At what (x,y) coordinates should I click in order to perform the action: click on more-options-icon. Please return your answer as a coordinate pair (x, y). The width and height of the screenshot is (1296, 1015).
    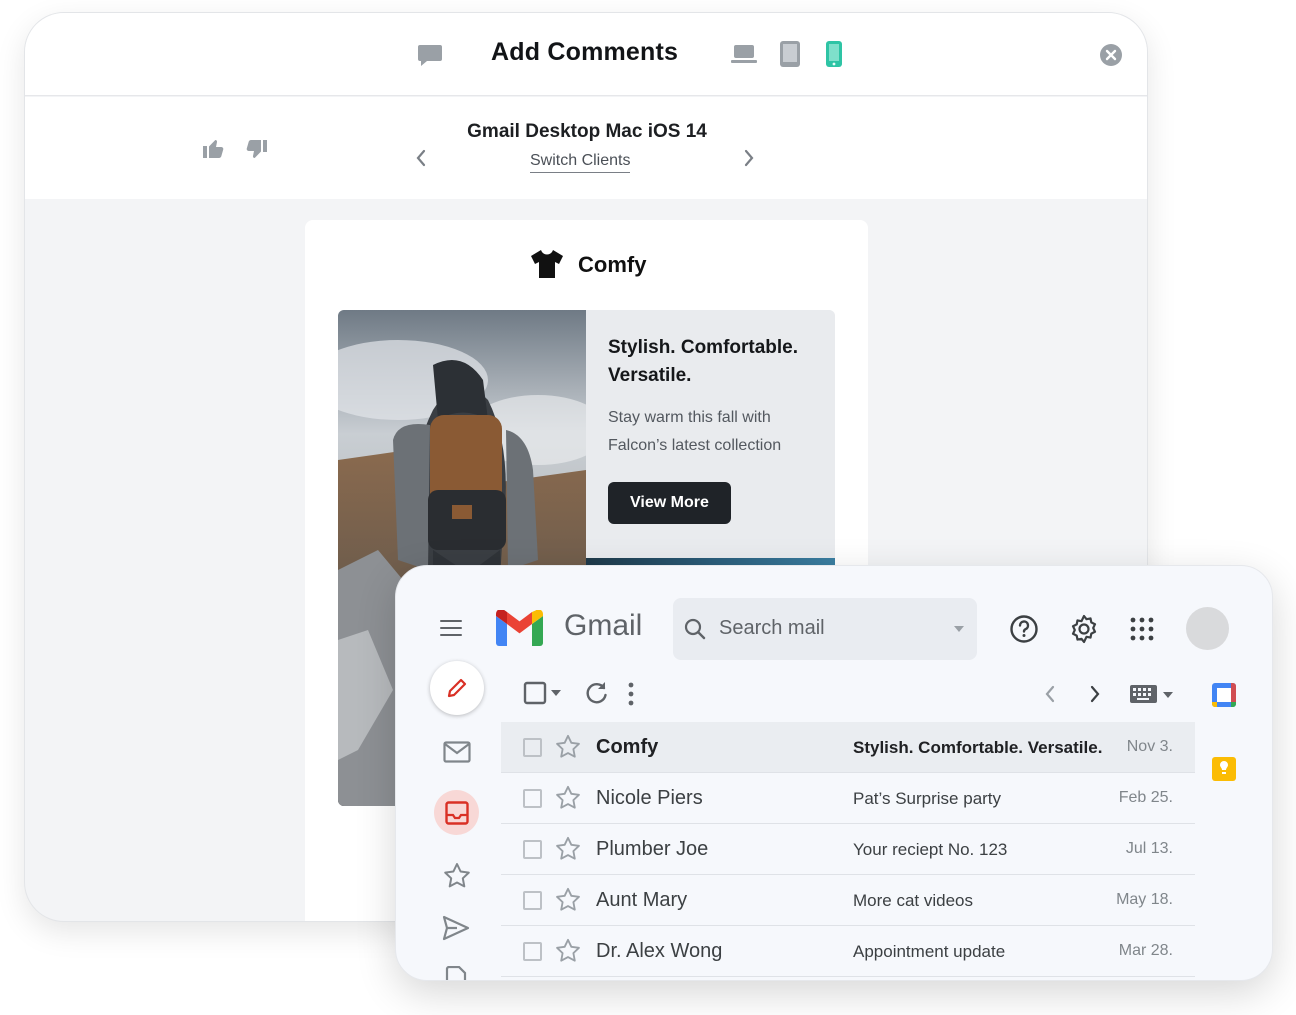
    Looking at the image, I should click on (631, 694).